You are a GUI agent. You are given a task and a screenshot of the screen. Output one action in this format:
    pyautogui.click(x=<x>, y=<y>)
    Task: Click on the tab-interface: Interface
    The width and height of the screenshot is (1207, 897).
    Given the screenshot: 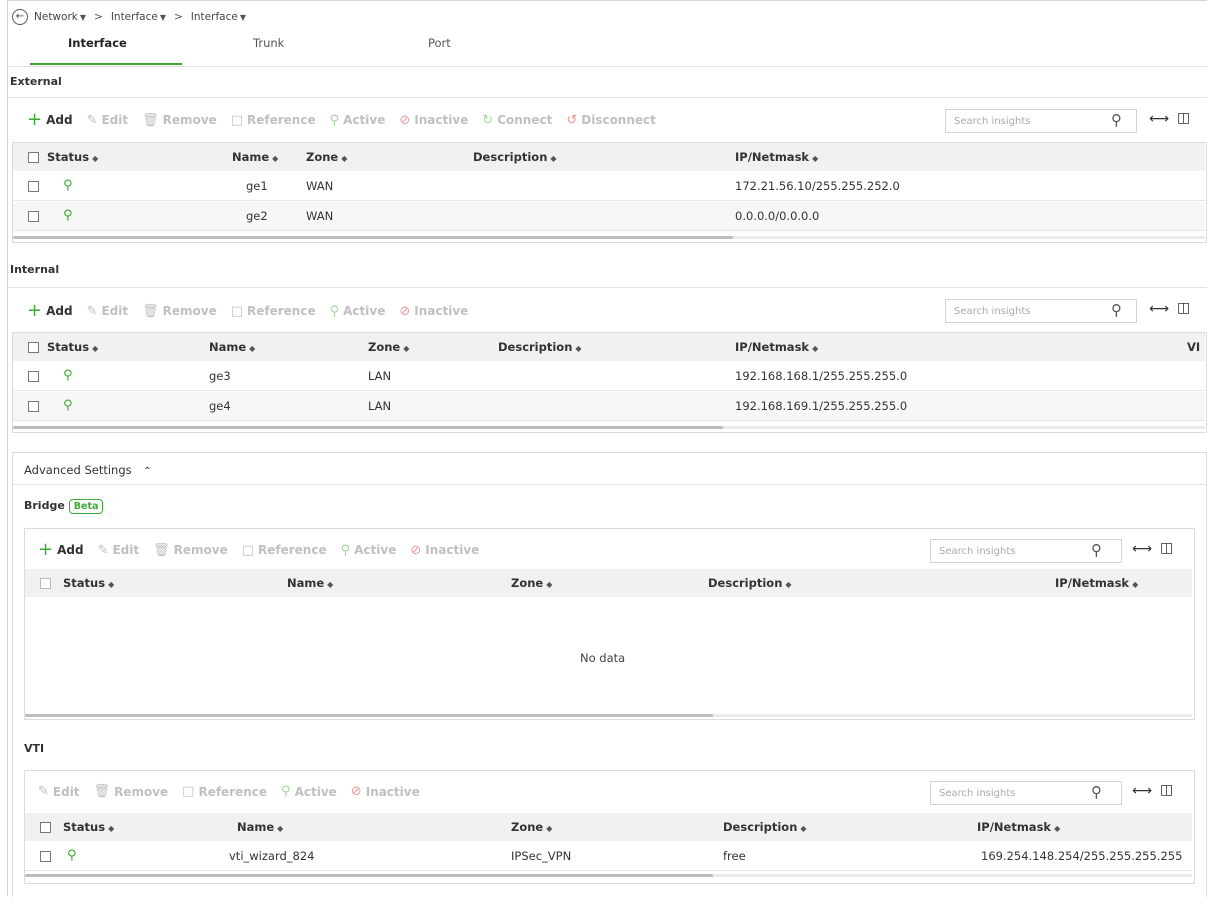 What is the action you would take?
    pyautogui.click(x=97, y=43)
    